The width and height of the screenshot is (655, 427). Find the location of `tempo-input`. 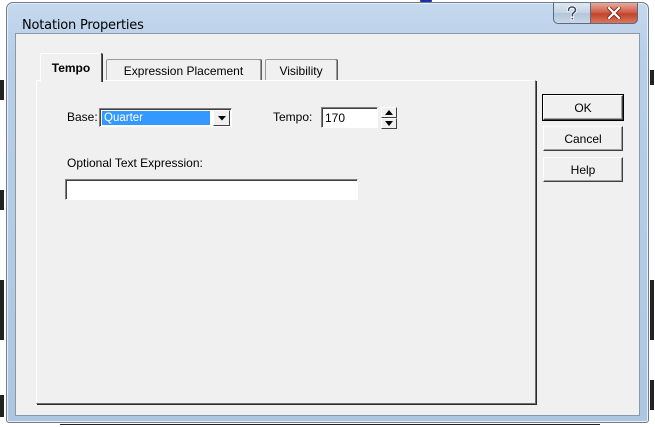

tempo-input is located at coordinates (349, 117).